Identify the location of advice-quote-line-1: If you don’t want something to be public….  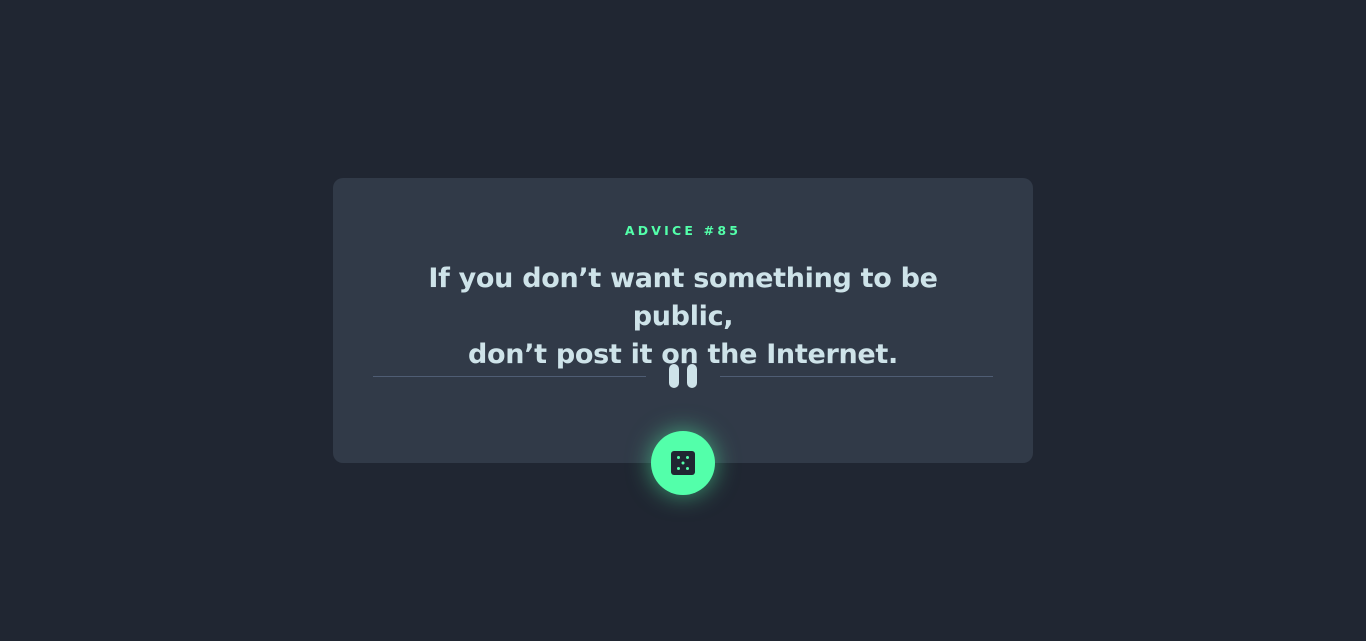
(683, 297).